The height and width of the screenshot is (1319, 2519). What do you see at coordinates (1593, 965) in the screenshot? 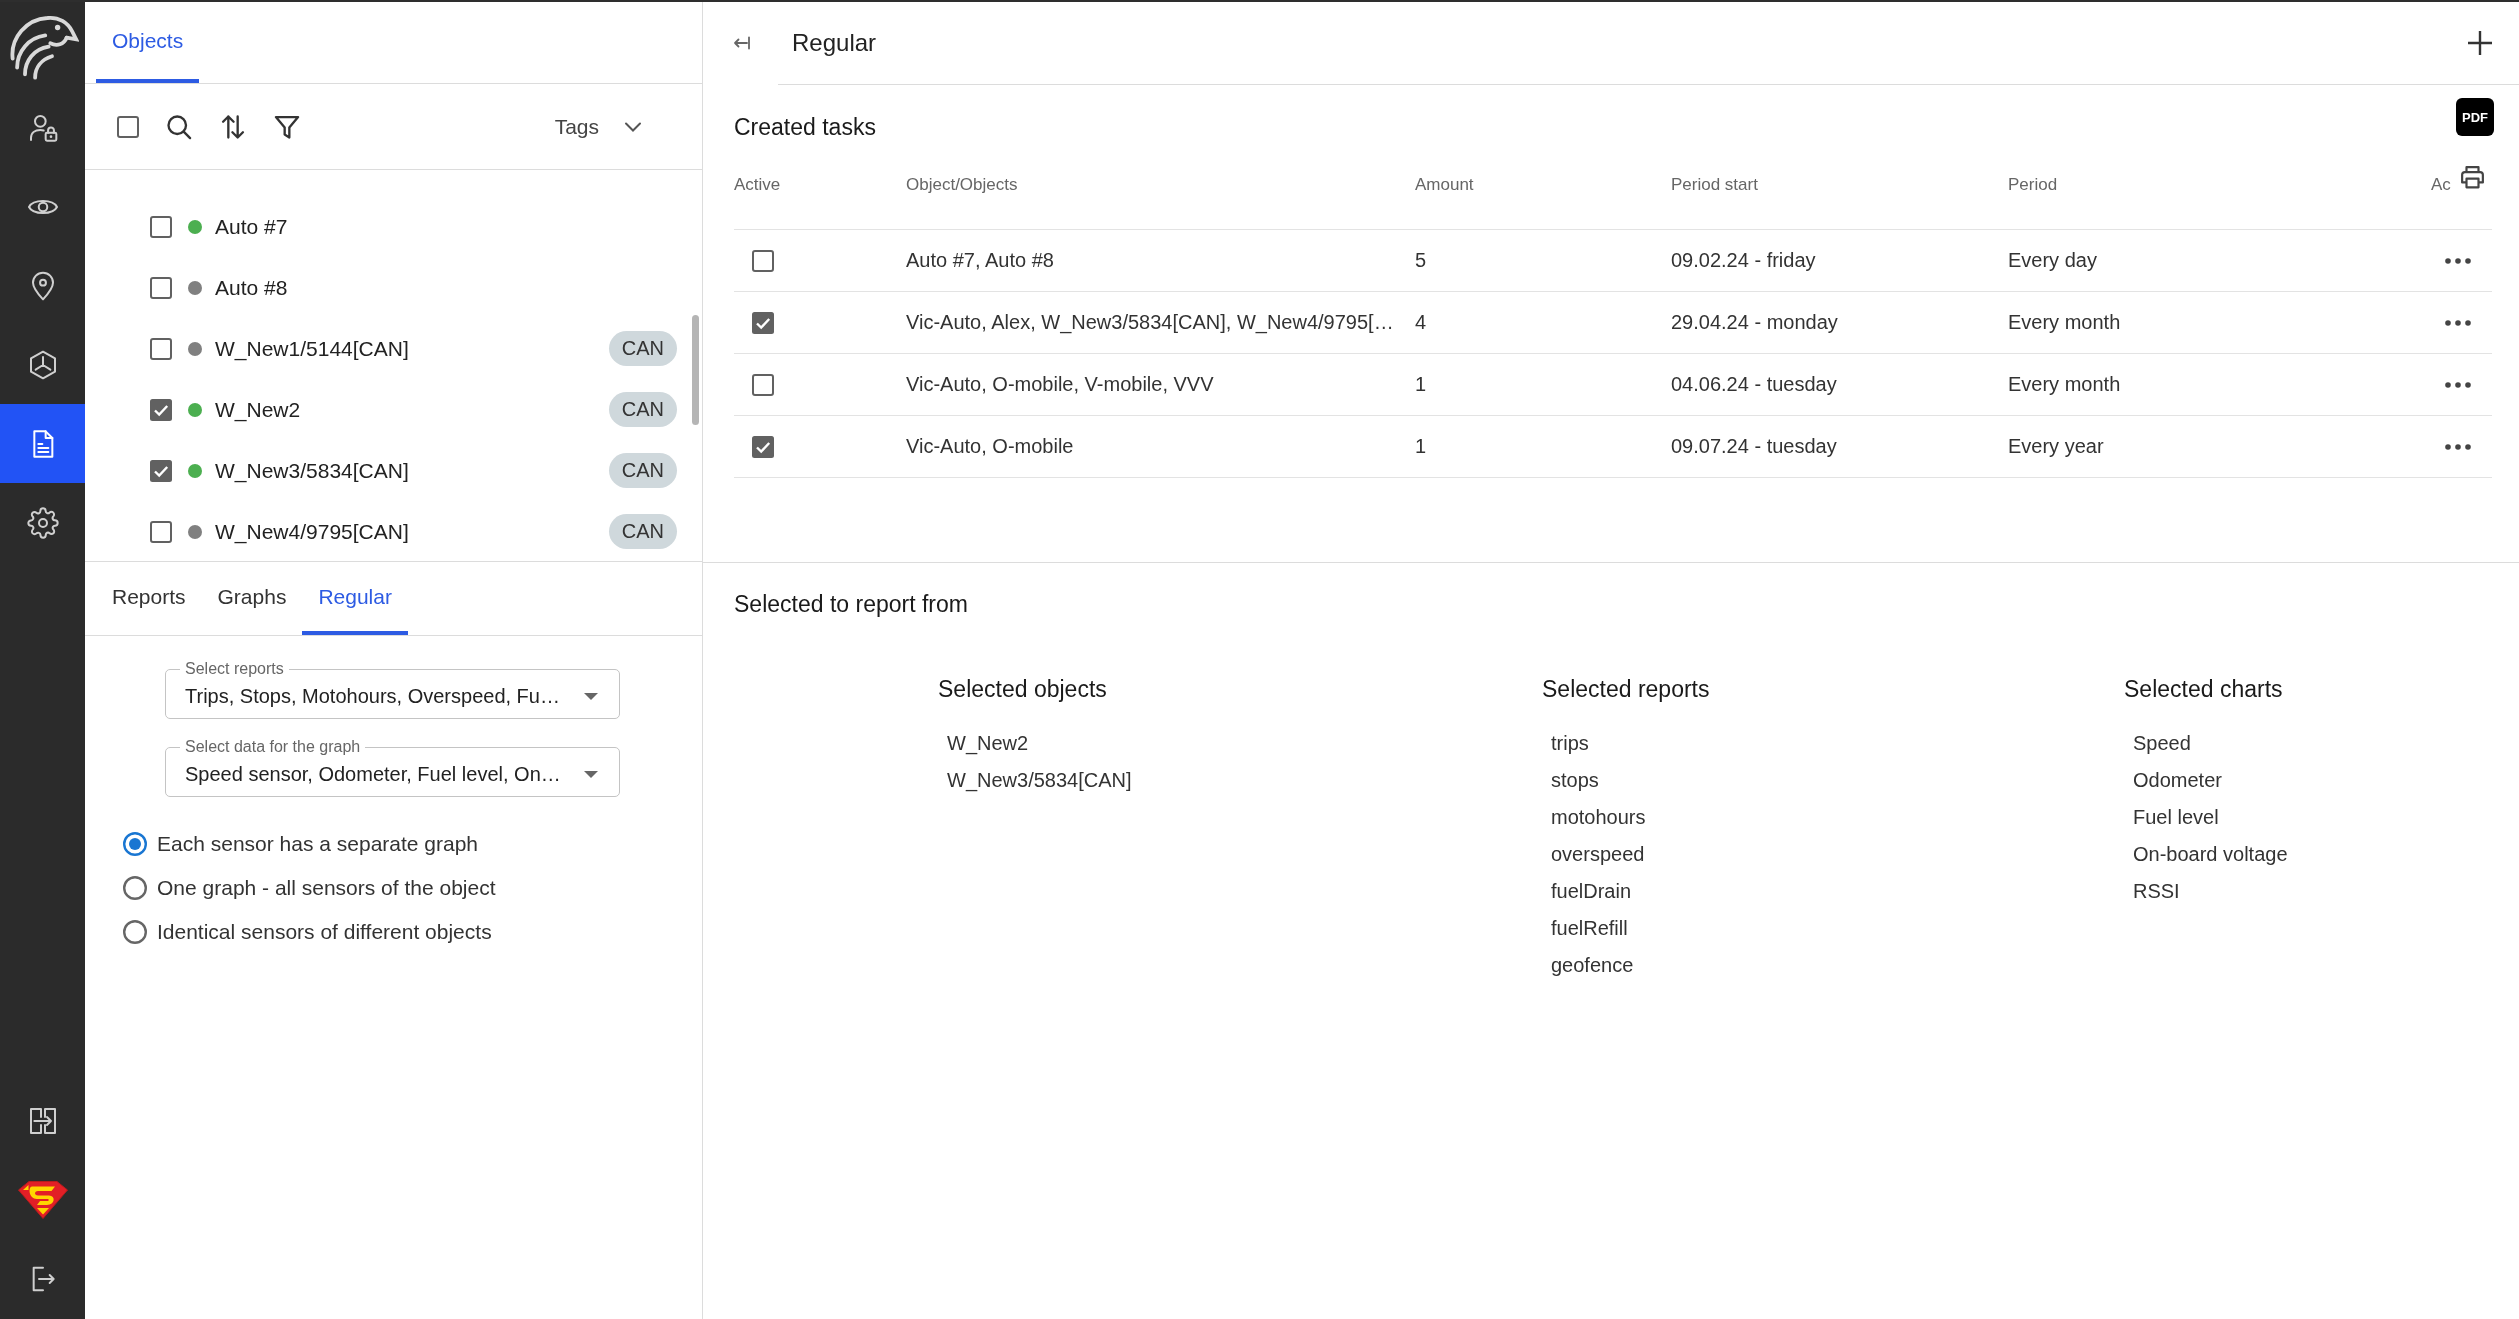
I see `list-item: geofence` at bounding box center [1593, 965].